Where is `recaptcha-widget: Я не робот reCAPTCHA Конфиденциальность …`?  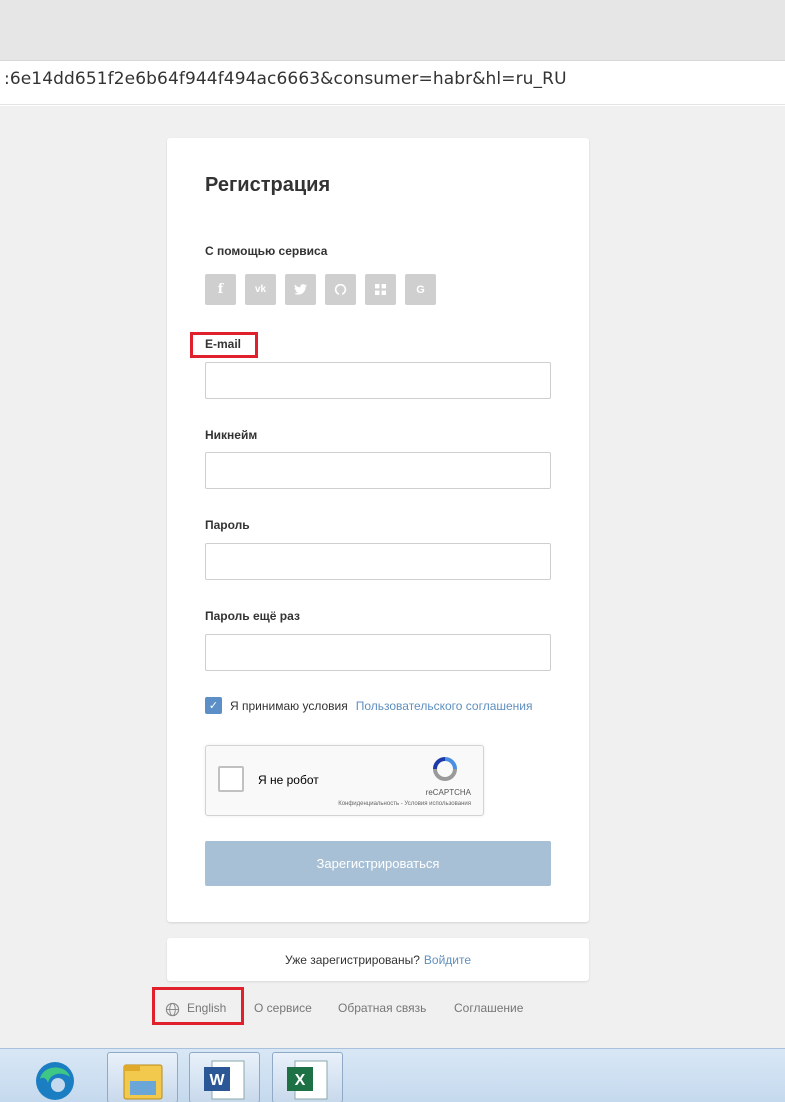
recaptcha-widget: Я не робот reCAPTCHA Конфиденциальность … is located at coordinates (344, 780).